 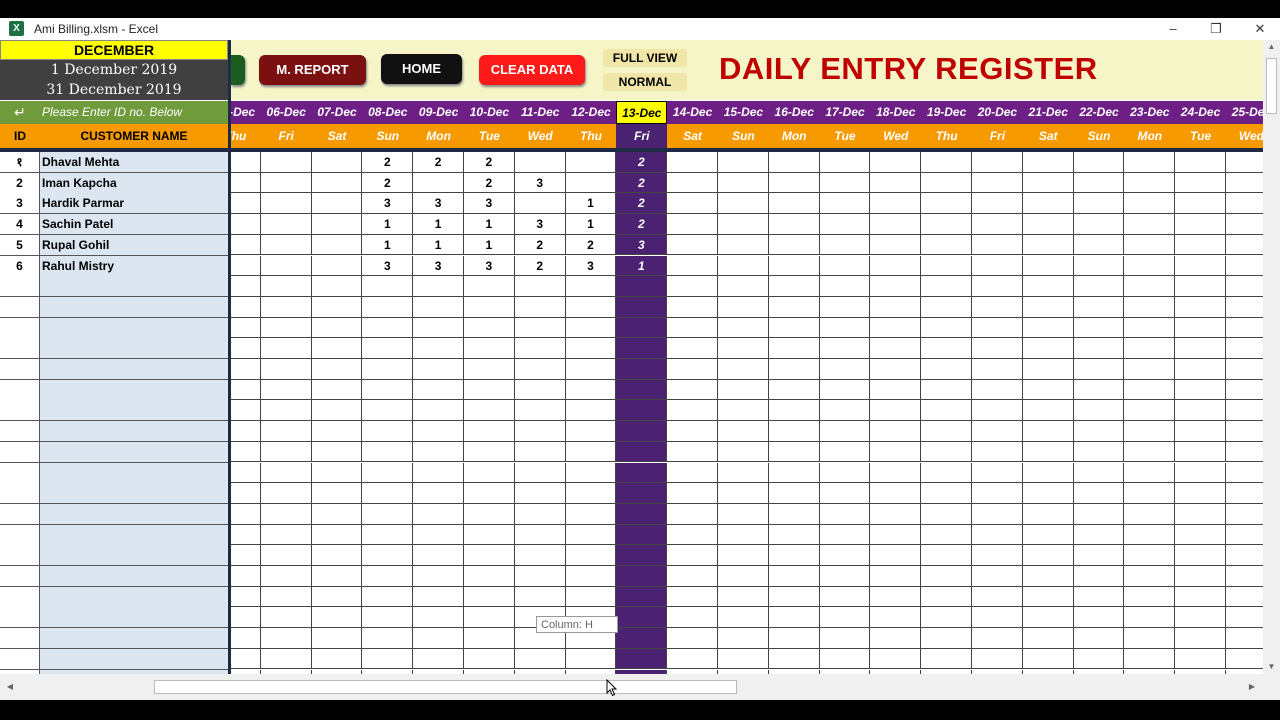 I want to click on full-view-button: FULL VIEW, so click(x=645, y=58).